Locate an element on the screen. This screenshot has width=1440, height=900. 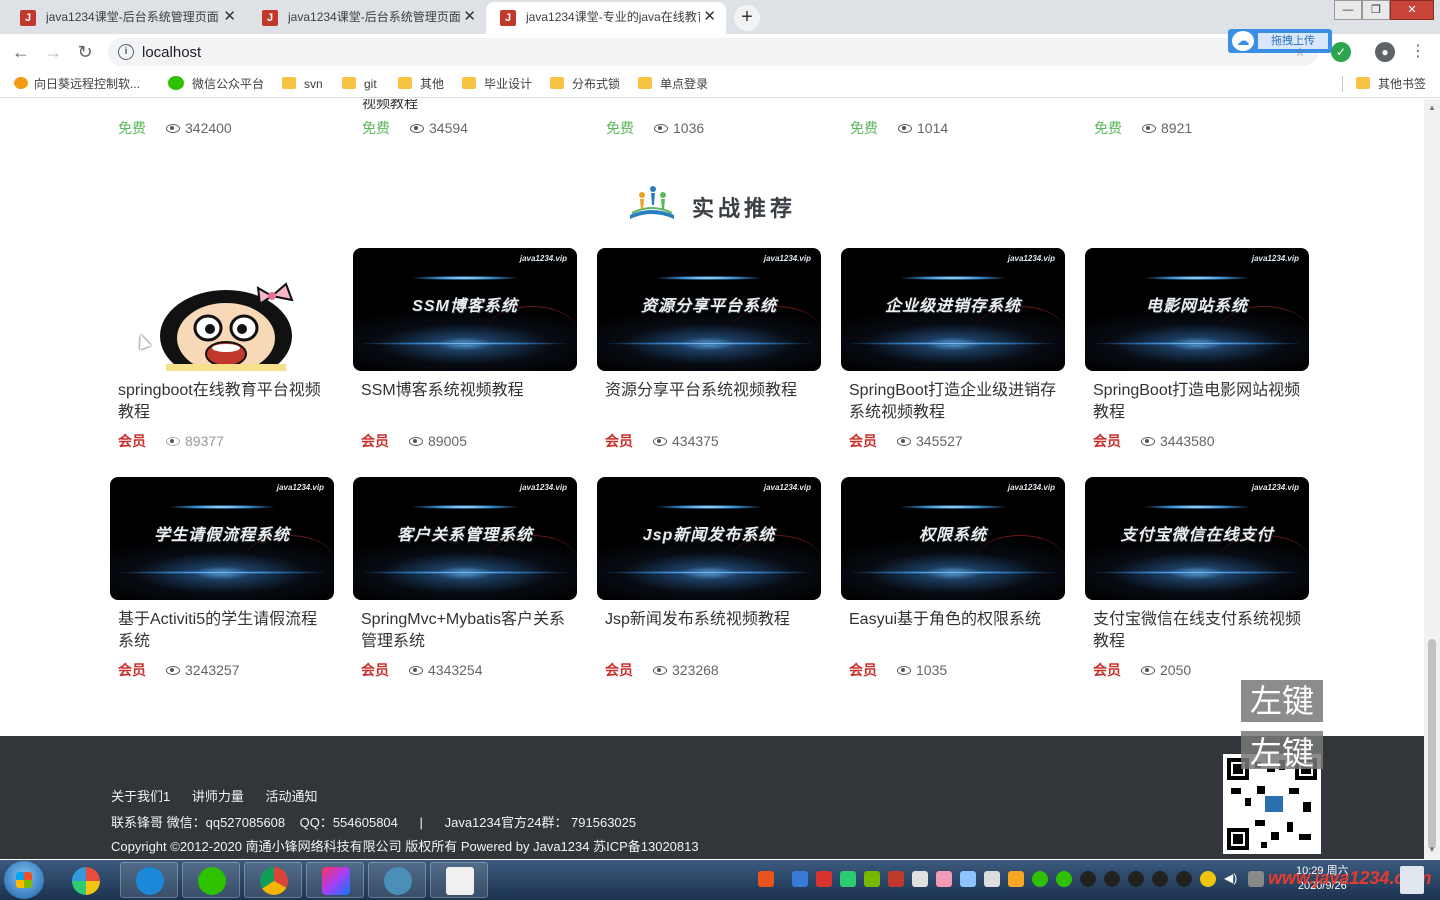
course-title: SpringBoot打造企业级进销存系统视频教程 is located at coordinates (956, 402).